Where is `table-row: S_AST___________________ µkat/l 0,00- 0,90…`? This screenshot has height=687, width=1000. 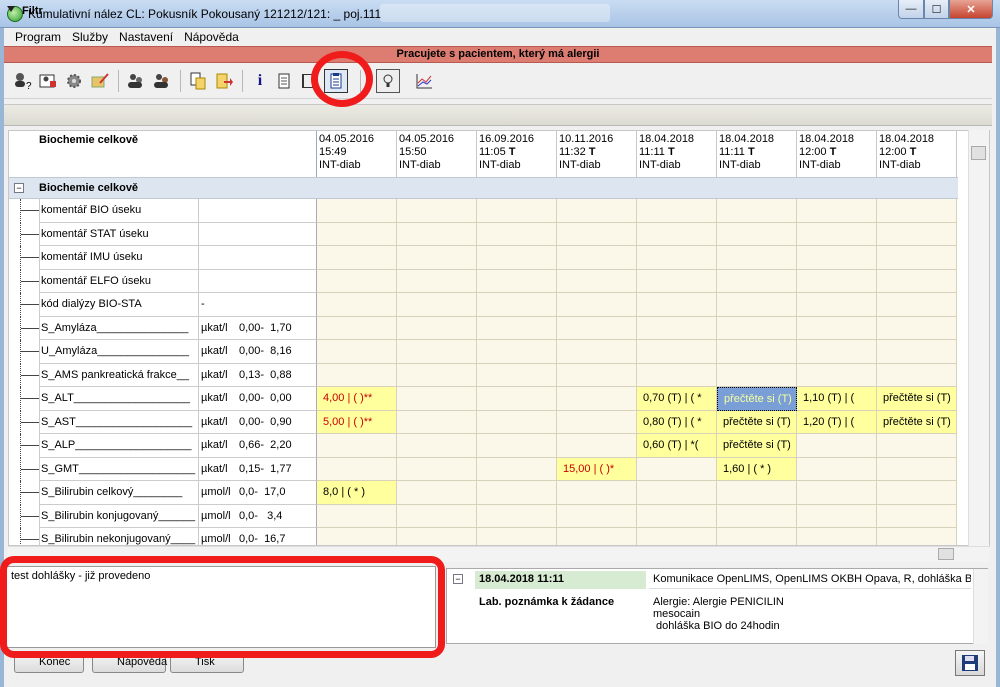
table-row: S_AST___________________ µkat/l 0,00- 0,90… is located at coordinates (483, 422).